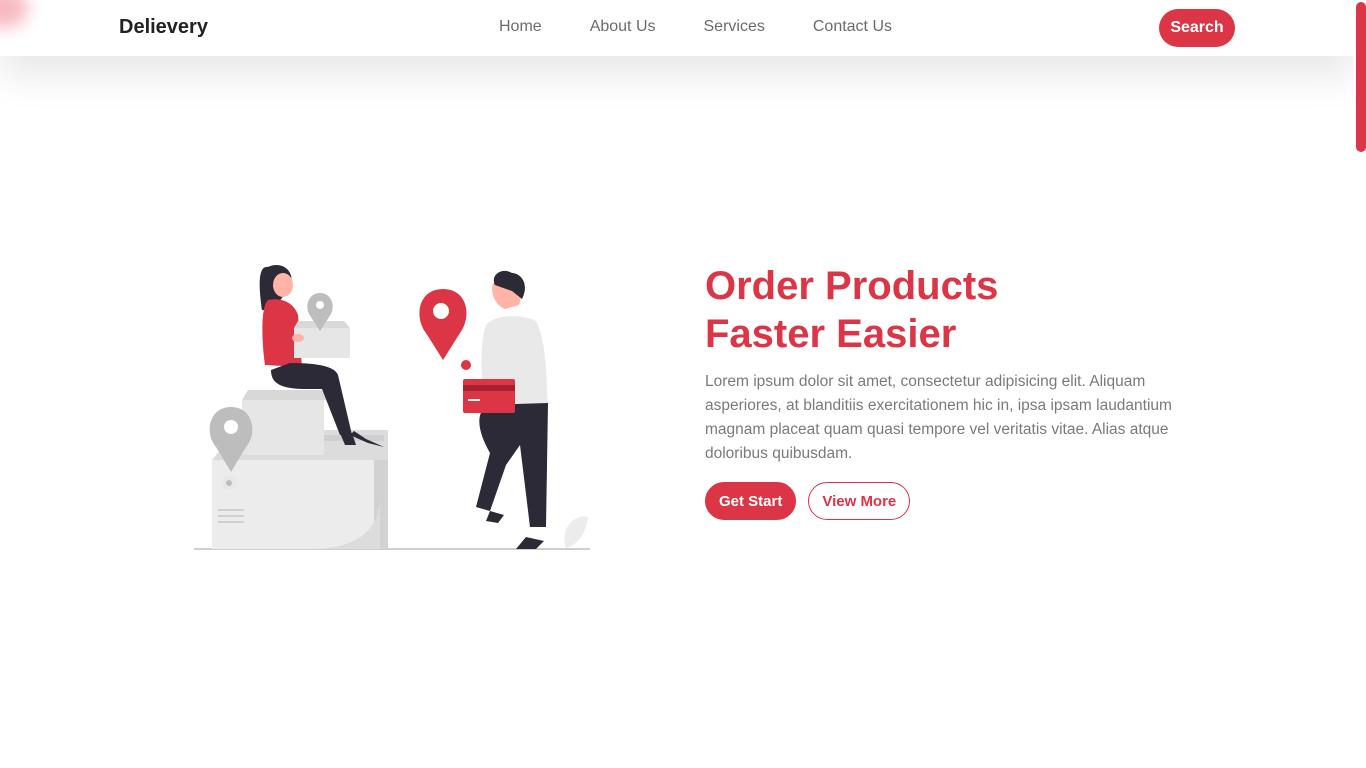  I want to click on nav-link-about: About Us, so click(623, 27).